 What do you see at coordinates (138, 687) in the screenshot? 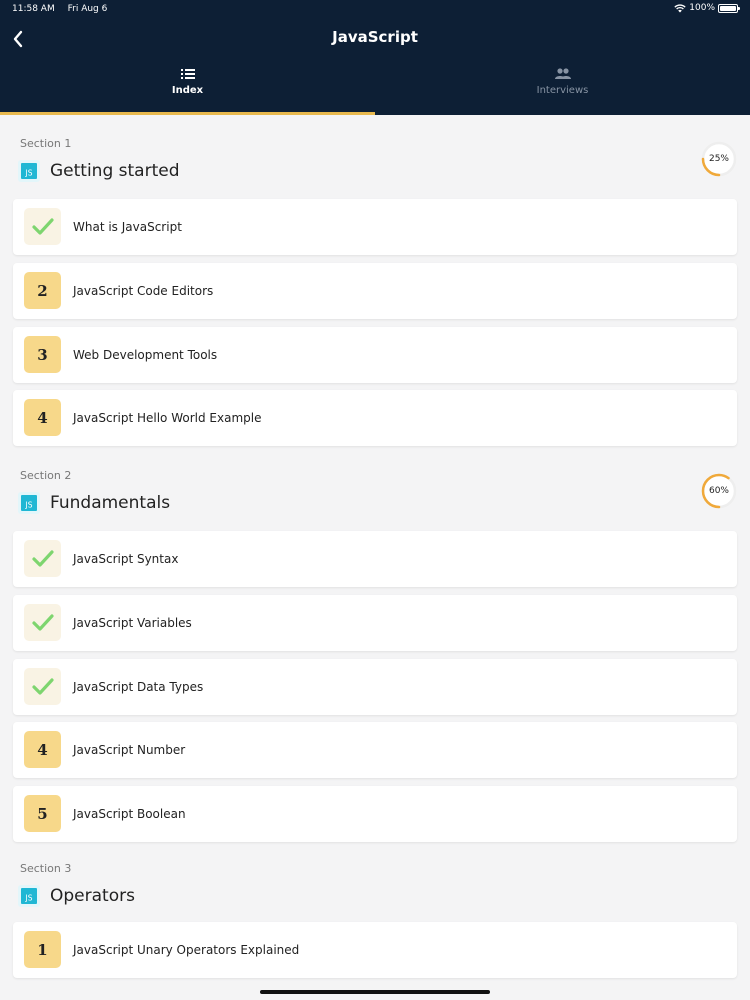
I see `lesson-title: JavaScript Data Types` at bounding box center [138, 687].